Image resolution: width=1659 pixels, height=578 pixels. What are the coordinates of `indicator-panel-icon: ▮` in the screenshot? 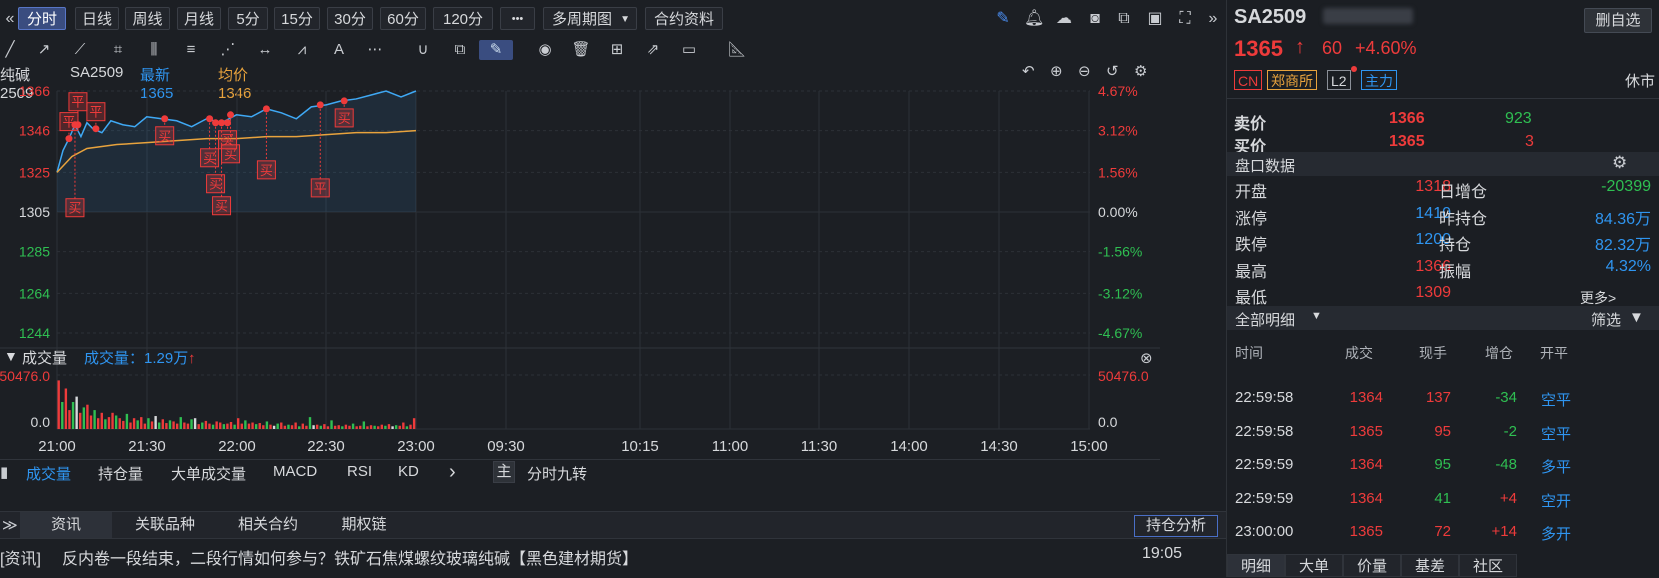 It's located at (4, 472).